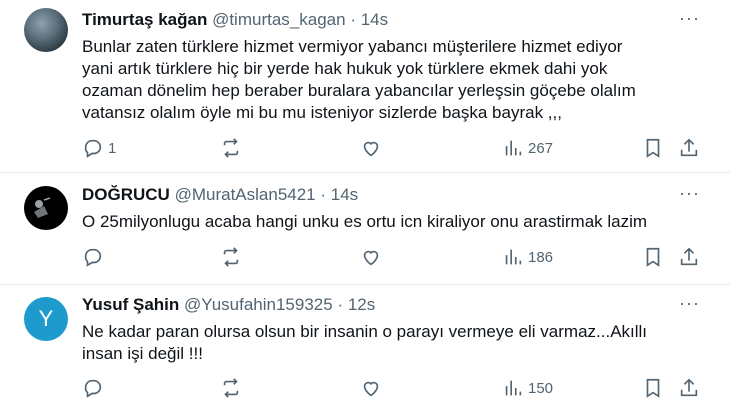 The width and height of the screenshot is (730, 420). Describe the element at coordinates (541, 148) in the screenshot. I see `view-count: 267` at that location.